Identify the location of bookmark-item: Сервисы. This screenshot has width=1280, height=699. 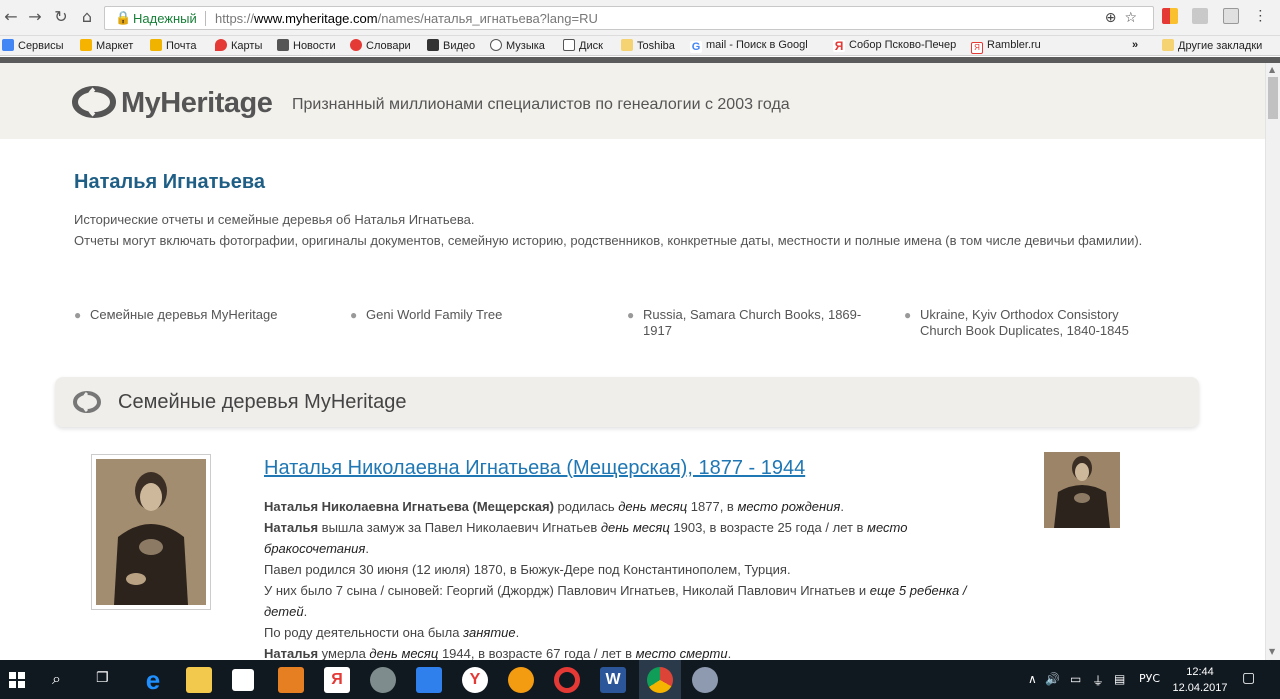
(33, 45).